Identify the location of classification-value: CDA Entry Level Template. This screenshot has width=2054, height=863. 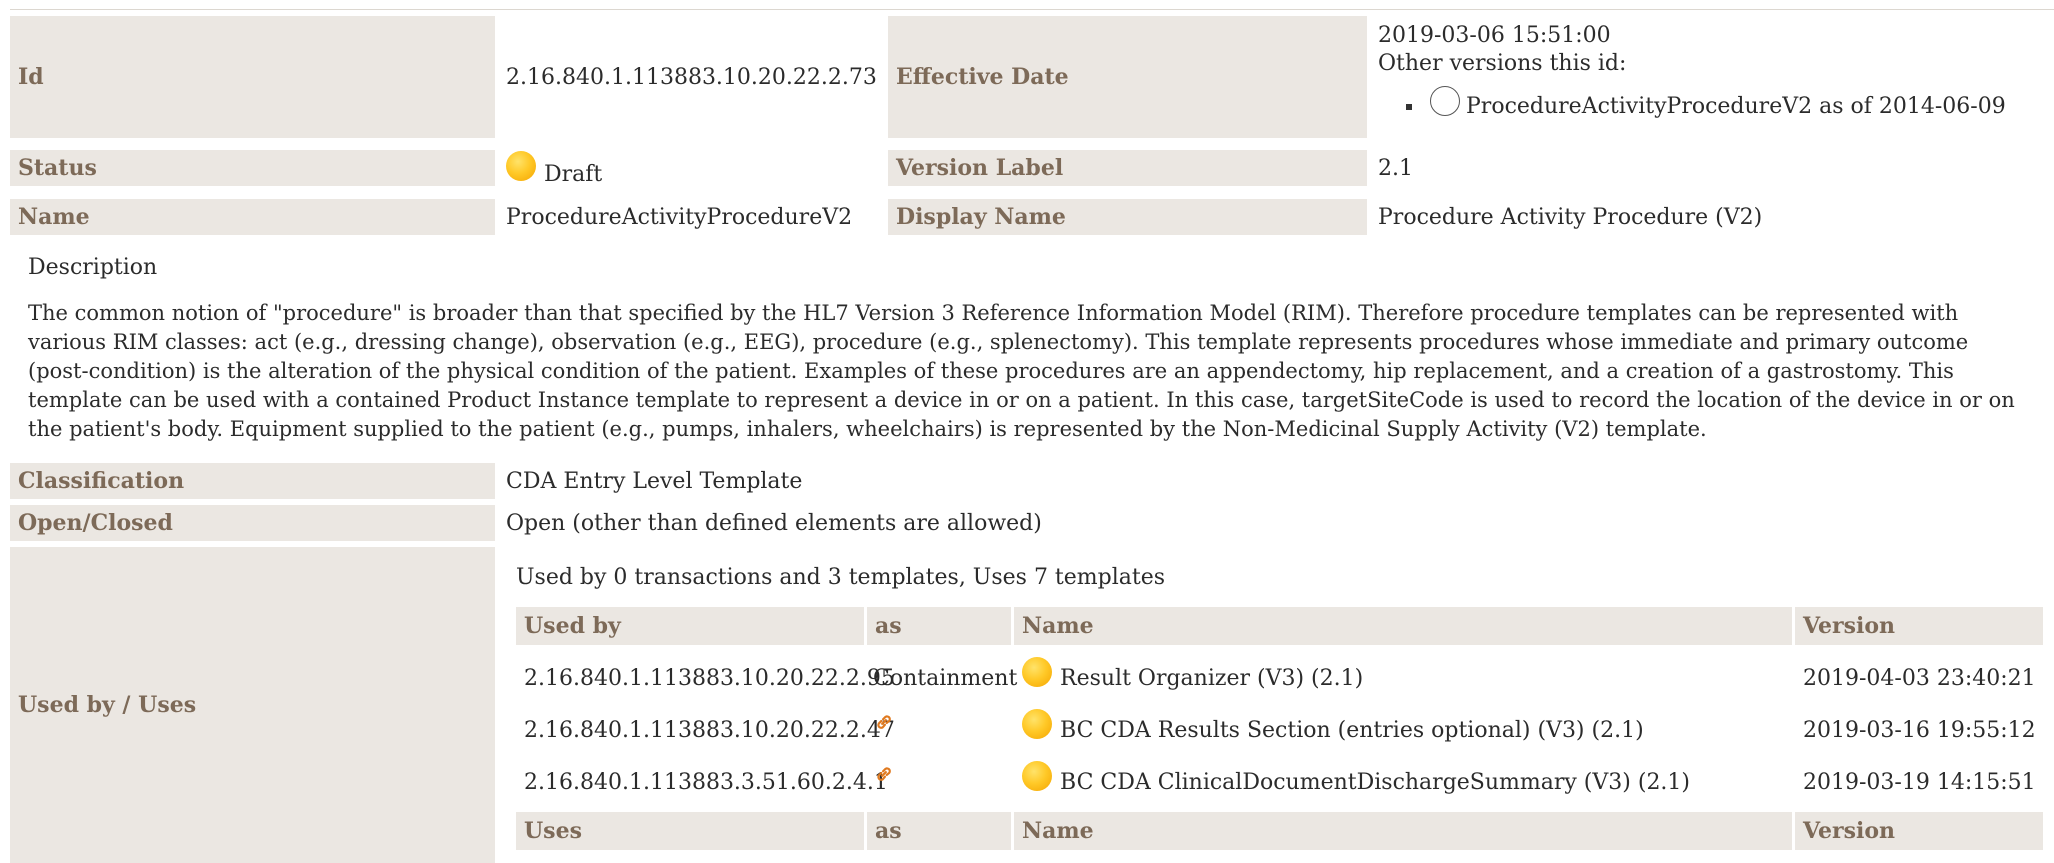
(1273, 481).